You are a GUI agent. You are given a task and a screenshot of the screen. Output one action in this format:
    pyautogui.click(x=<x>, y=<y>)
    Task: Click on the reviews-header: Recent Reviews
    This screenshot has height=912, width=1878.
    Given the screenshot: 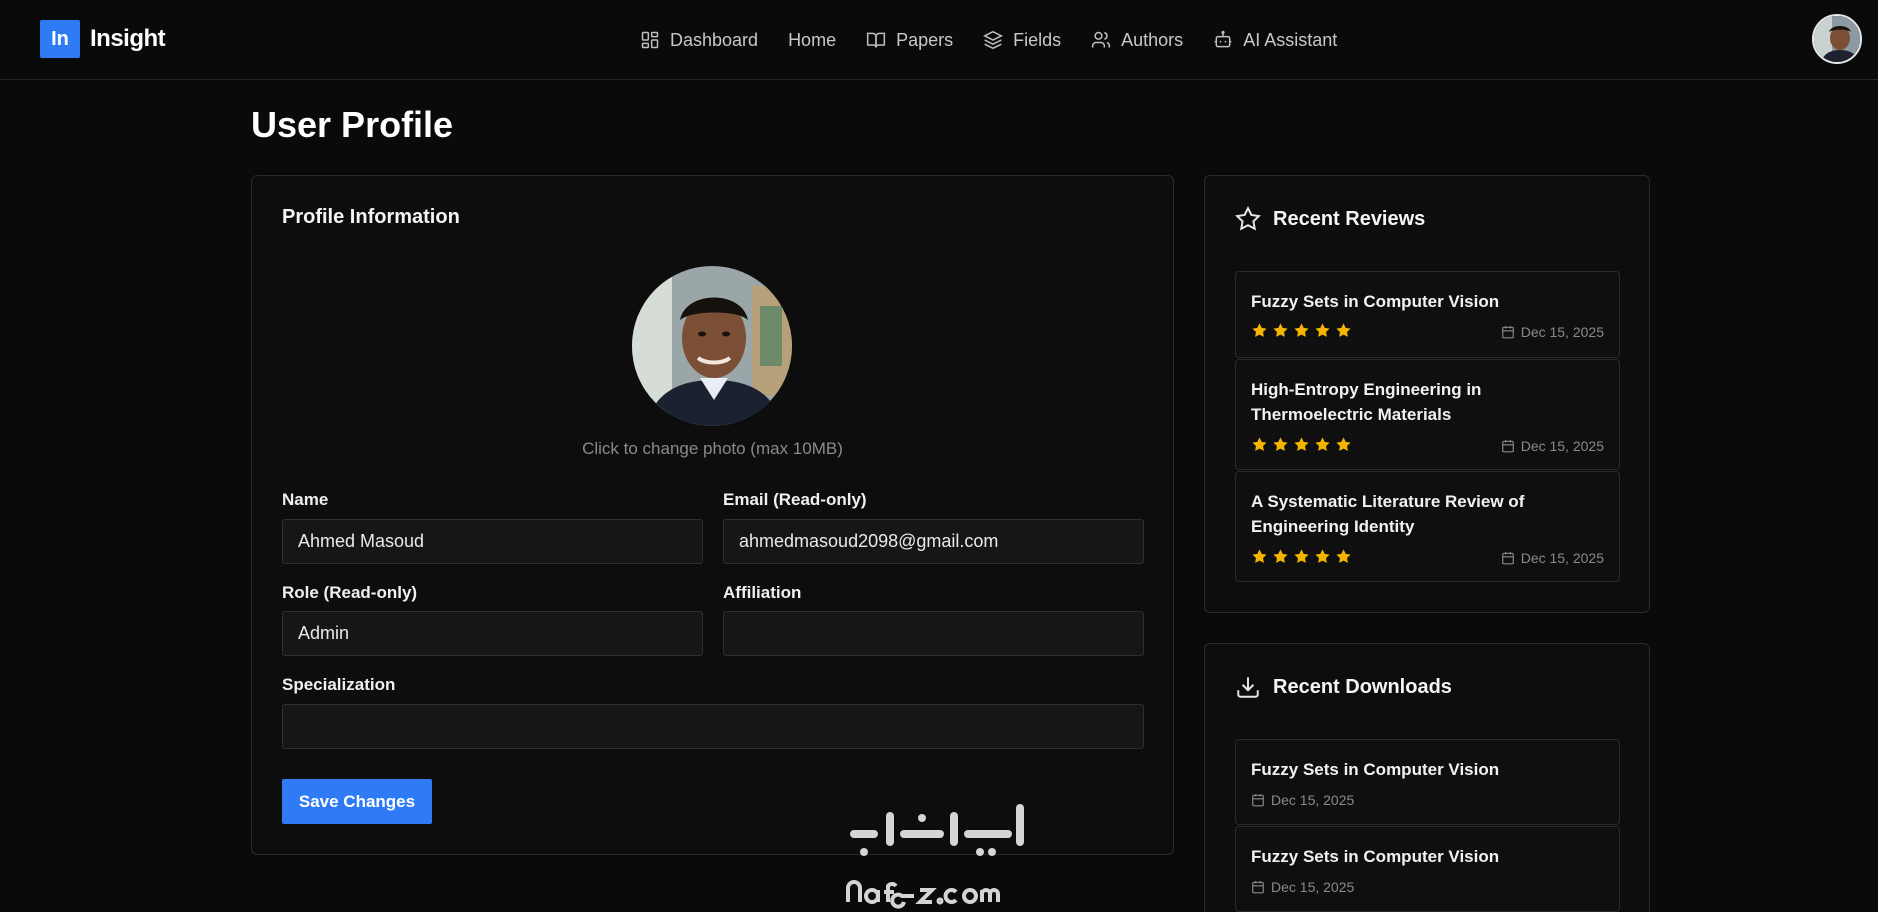 What is the action you would take?
    pyautogui.click(x=1330, y=219)
    